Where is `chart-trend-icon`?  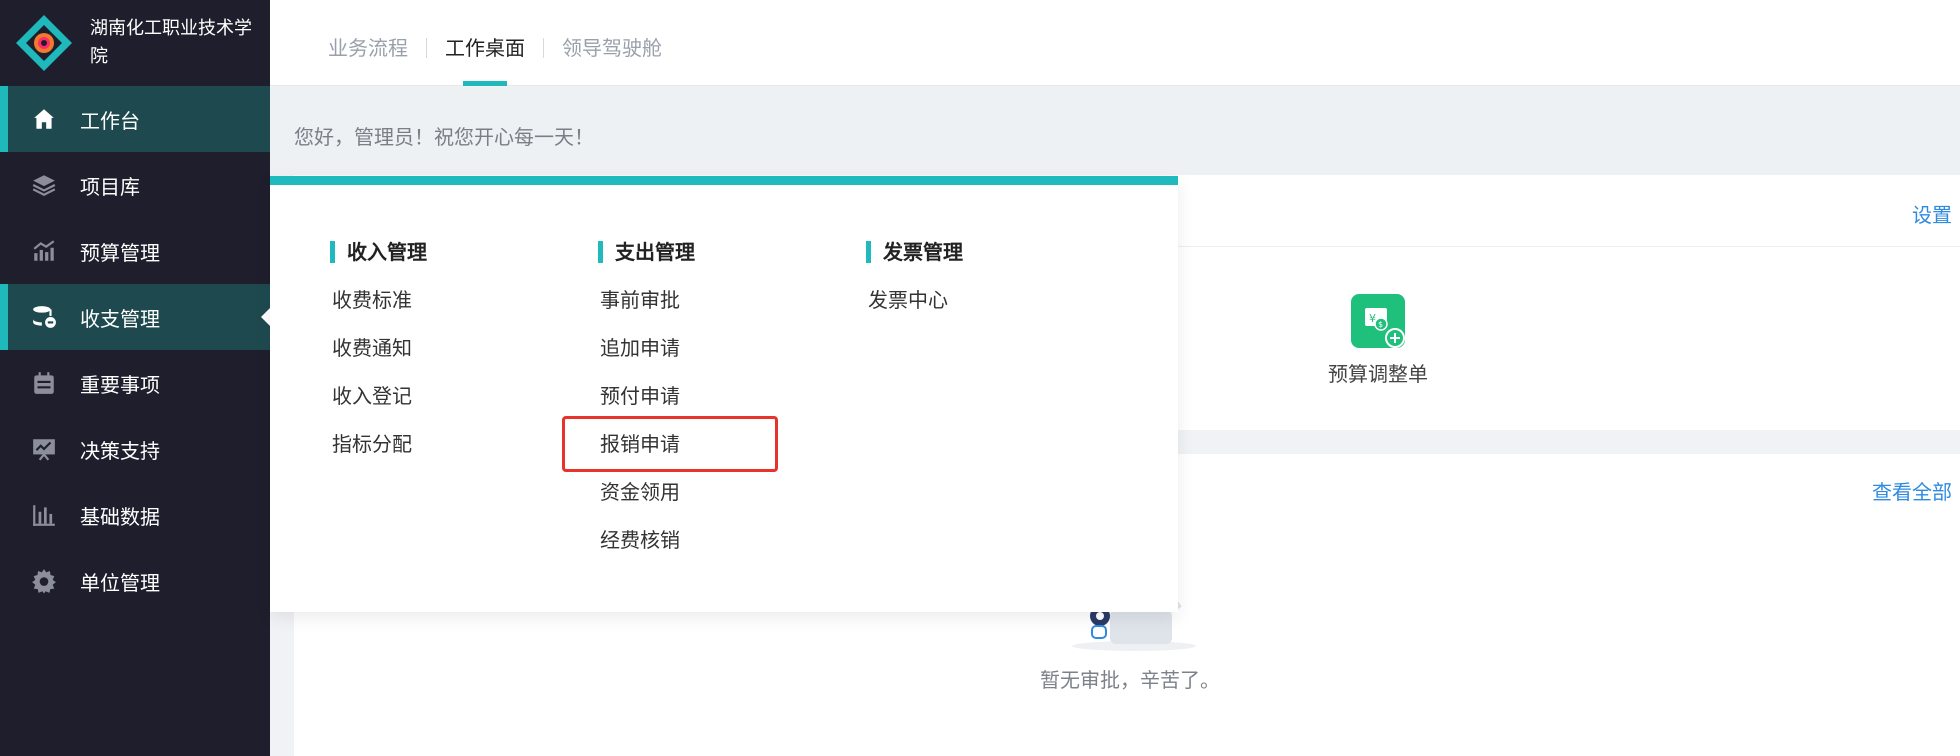 chart-trend-icon is located at coordinates (44, 251).